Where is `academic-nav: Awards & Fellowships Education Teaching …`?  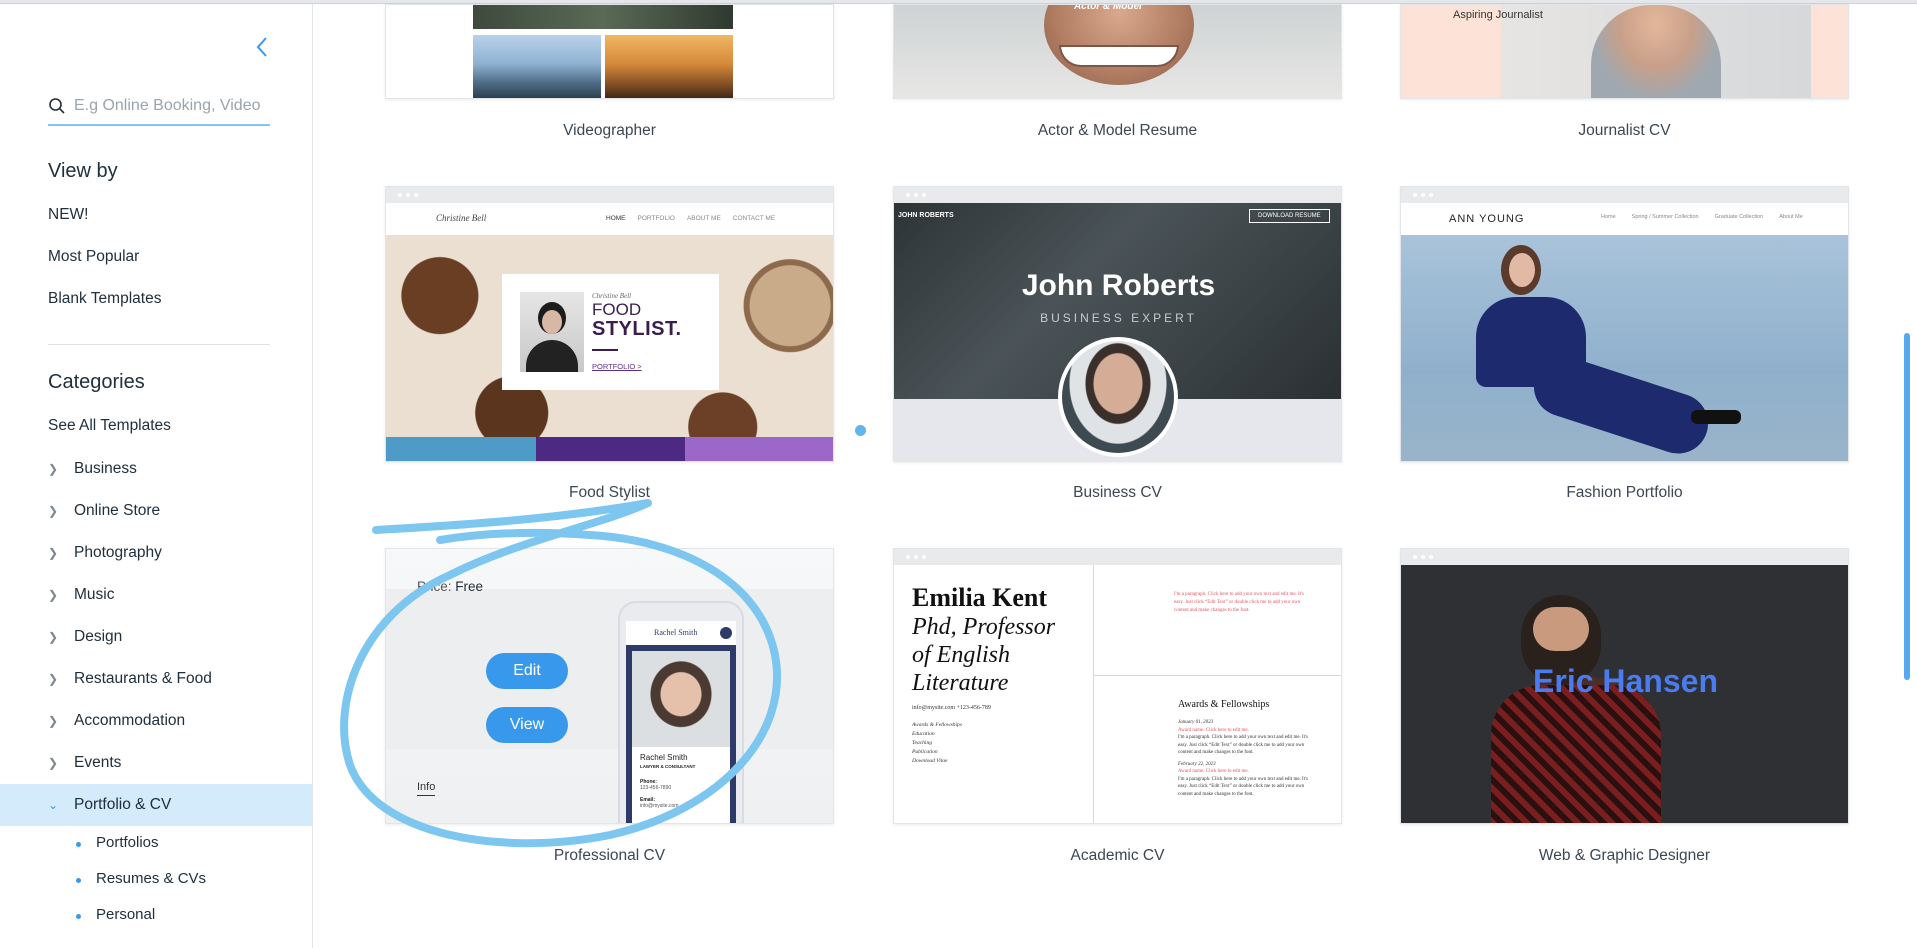
academic-nav: Awards & Fellowships Education Teaching … is located at coordinates (937, 743).